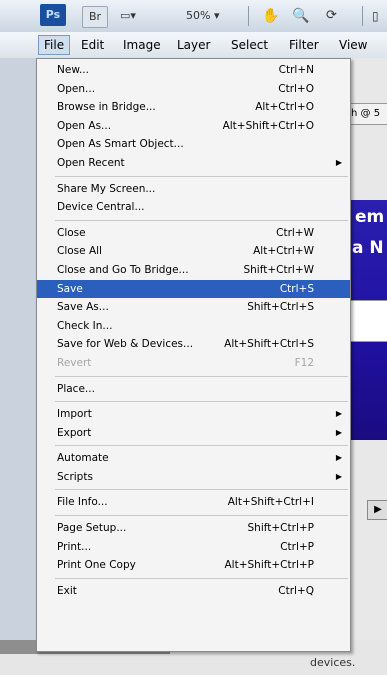 The height and width of the screenshot is (675, 387). What do you see at coordinates (368, 114) in the screenshot?
I see `document-tab: h @ 5` at bounding box center [368, 114].